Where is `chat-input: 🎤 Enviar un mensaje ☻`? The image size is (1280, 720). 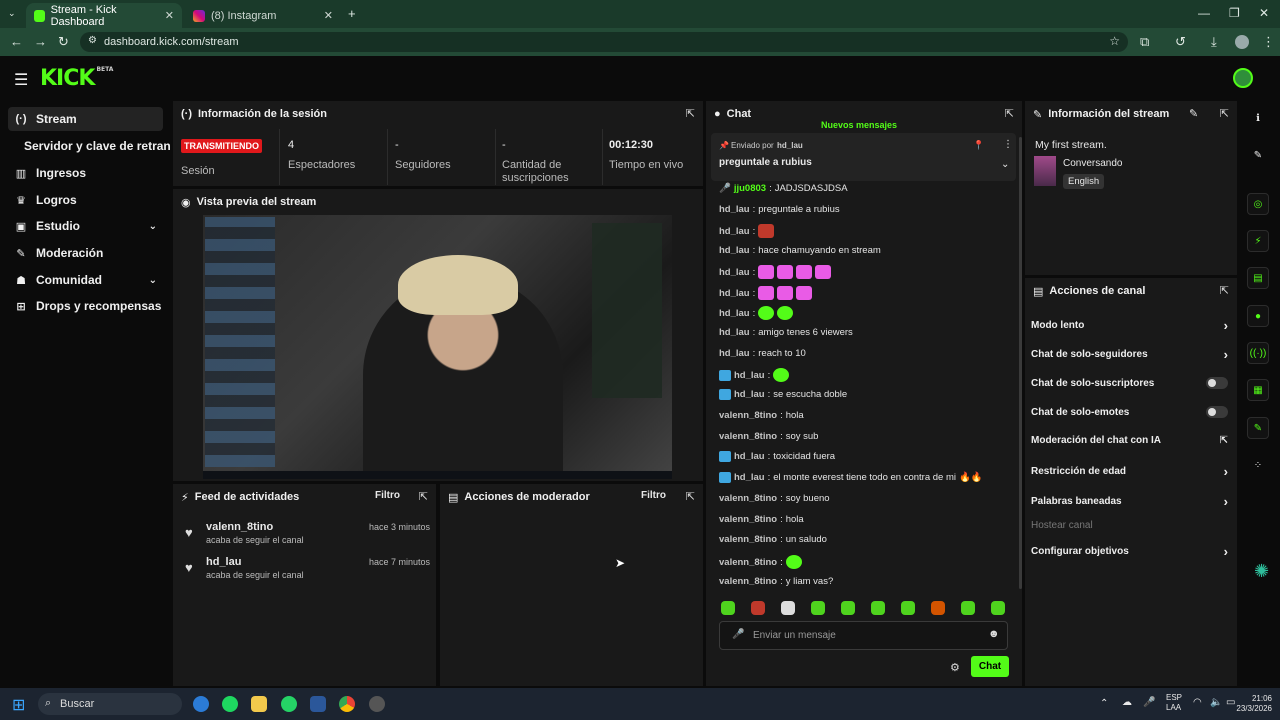 chat-input: 🎤 Enviar un mensaje ☻ is located at coordinates (863, 635).